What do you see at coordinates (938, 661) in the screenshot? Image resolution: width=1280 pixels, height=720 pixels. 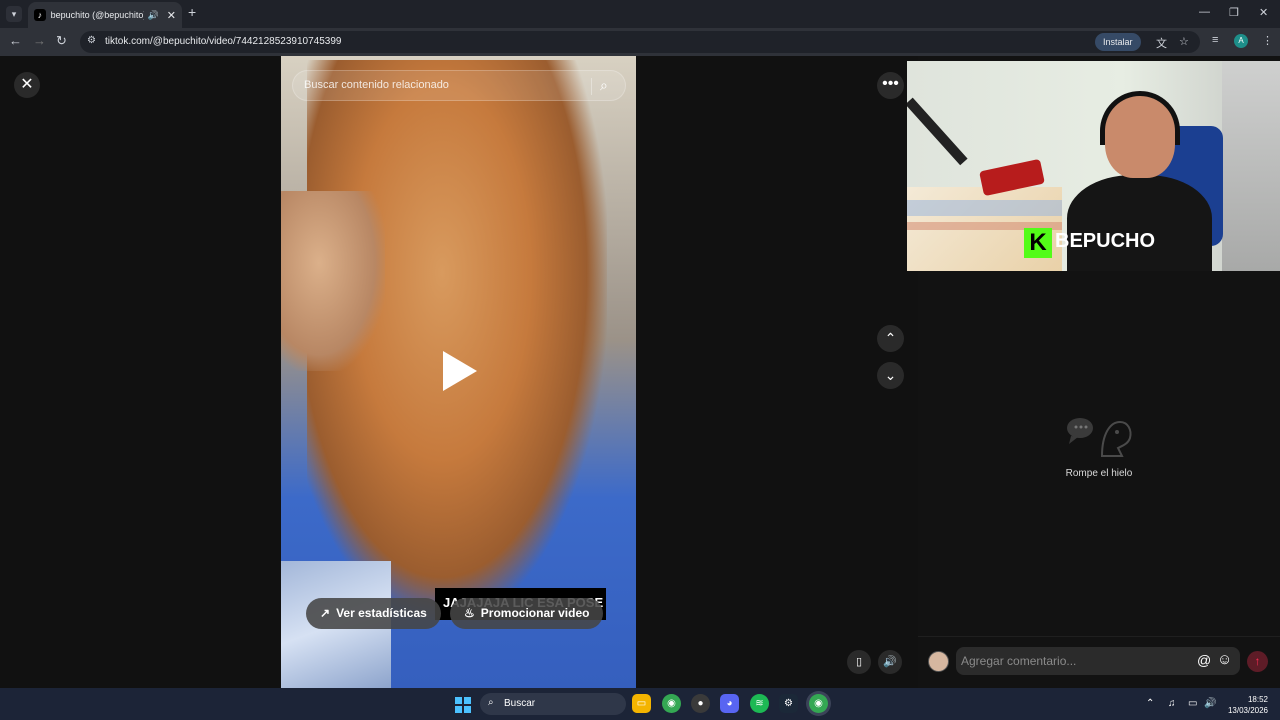 I see `avatar` at bounding box center [938, 661].